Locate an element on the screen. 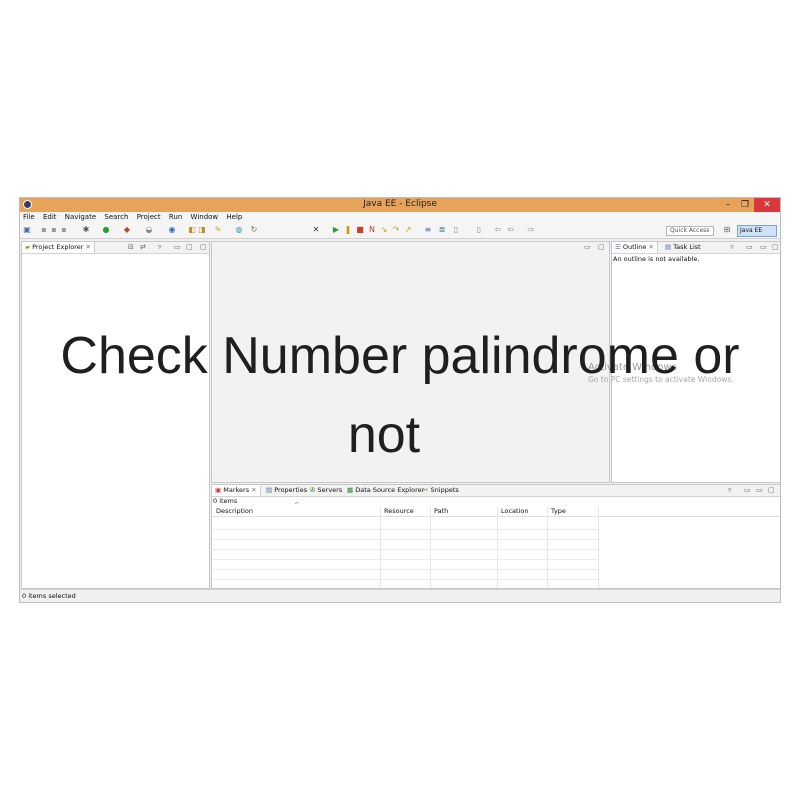 This screenshot has height=800, width=800. tab-properties: ▤ Properties is located at coordinates (286, 490).